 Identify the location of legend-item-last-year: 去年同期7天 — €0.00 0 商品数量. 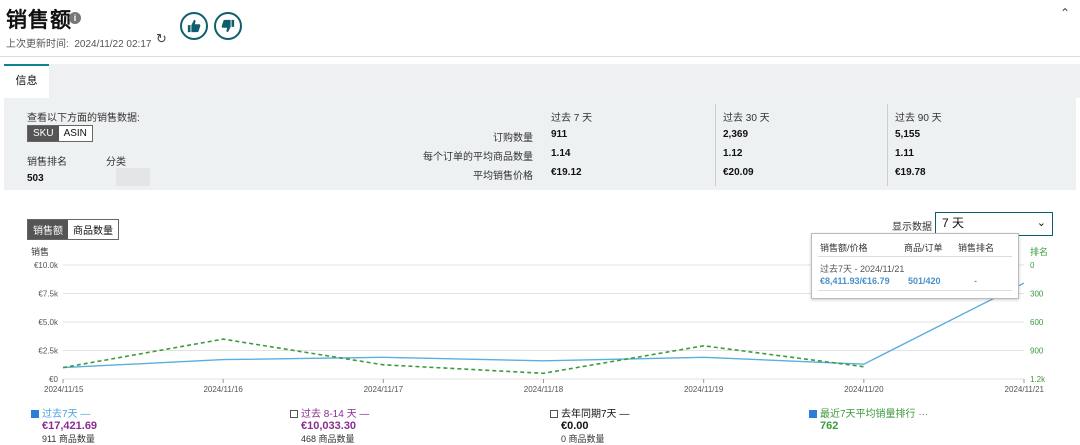
(589, 425).